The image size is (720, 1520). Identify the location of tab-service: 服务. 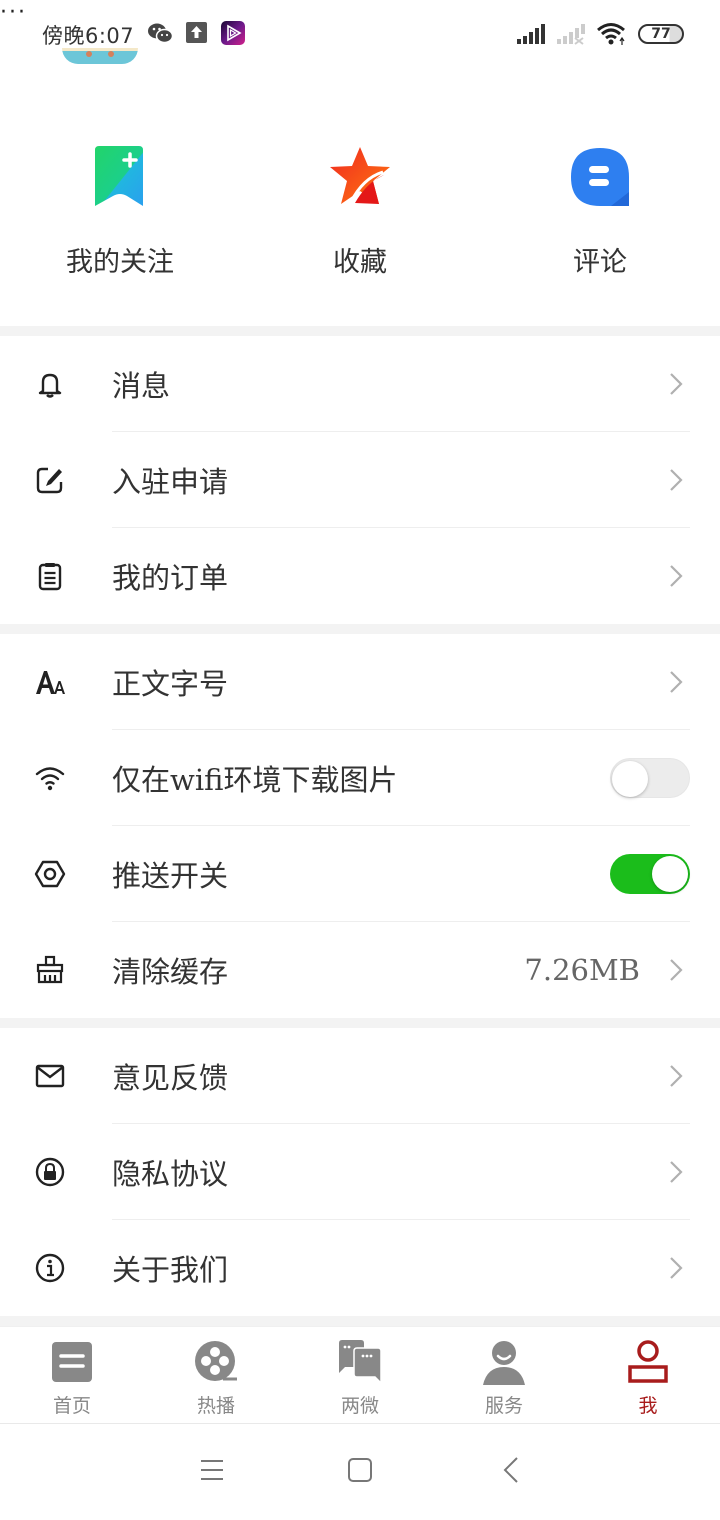
(504, 1375).